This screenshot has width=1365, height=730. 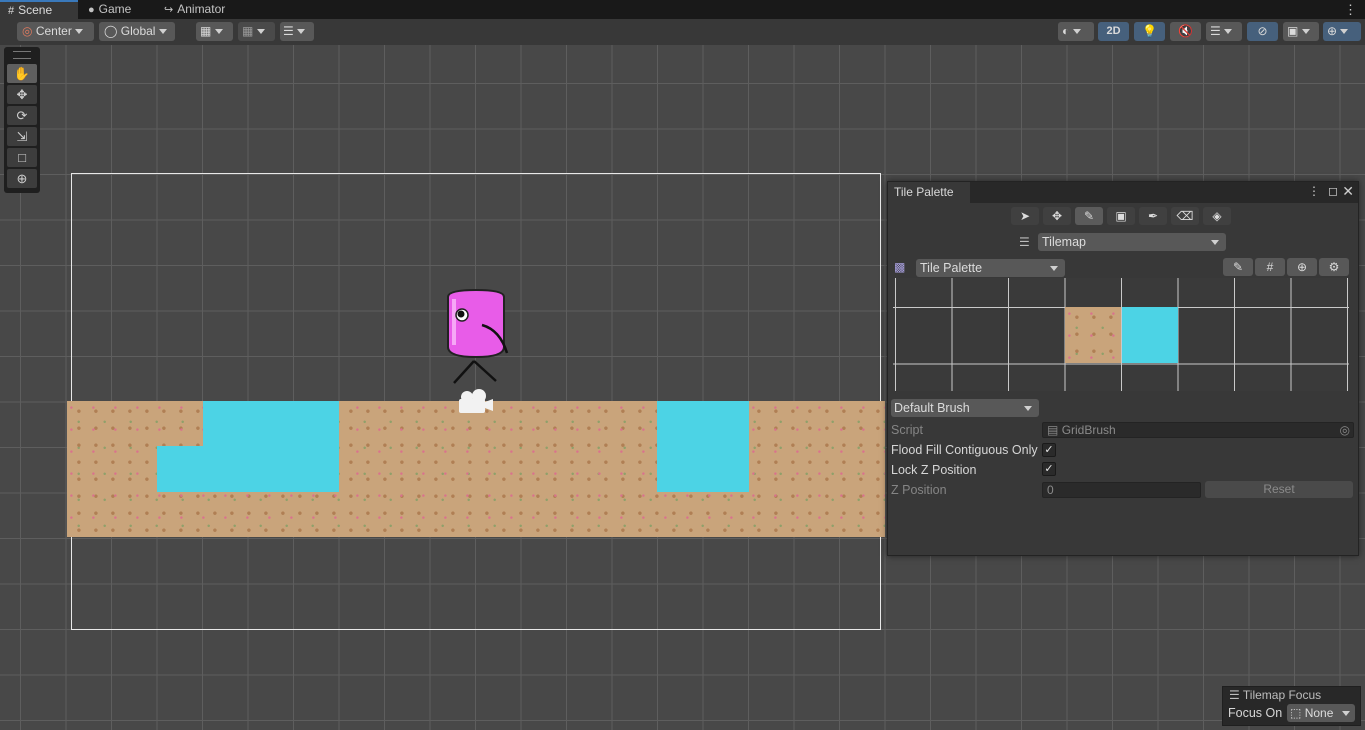 I want to click on hand-tool-button: ✋, so click(x=22, y=73).